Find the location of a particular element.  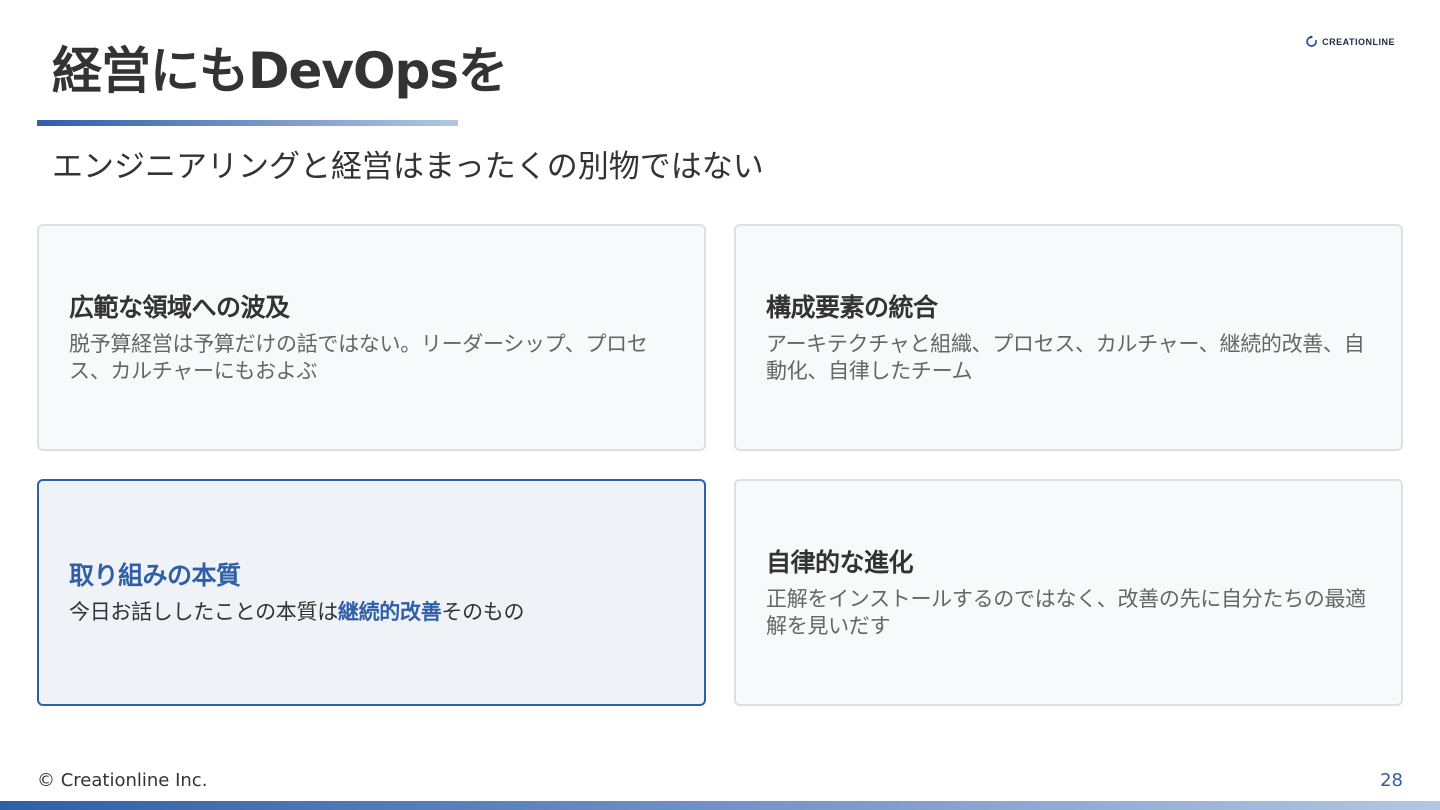

card-body-emphasis: 継続的改善 is located at coordinates (389, 612).